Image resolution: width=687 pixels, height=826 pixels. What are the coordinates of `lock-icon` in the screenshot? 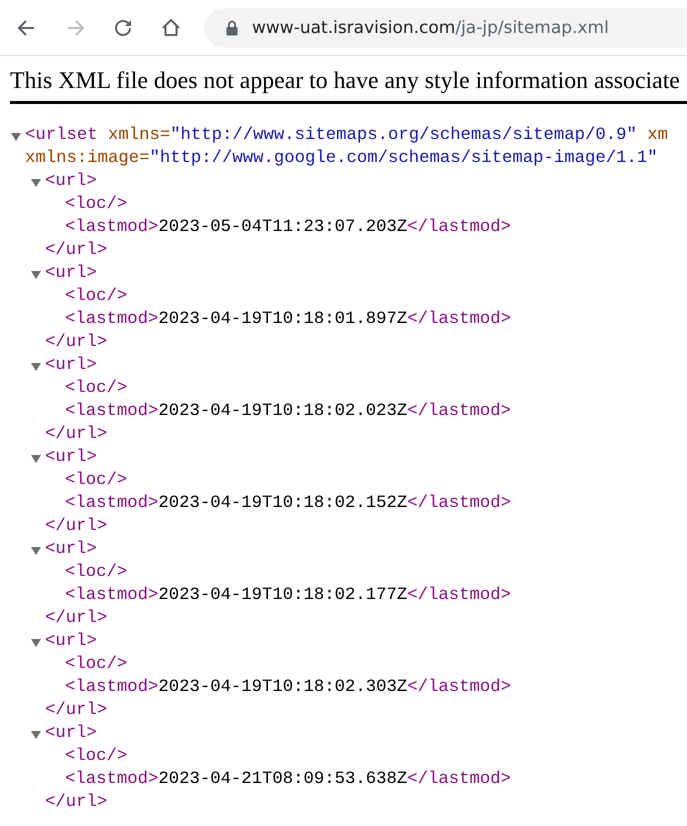 It's located at (232, 28).